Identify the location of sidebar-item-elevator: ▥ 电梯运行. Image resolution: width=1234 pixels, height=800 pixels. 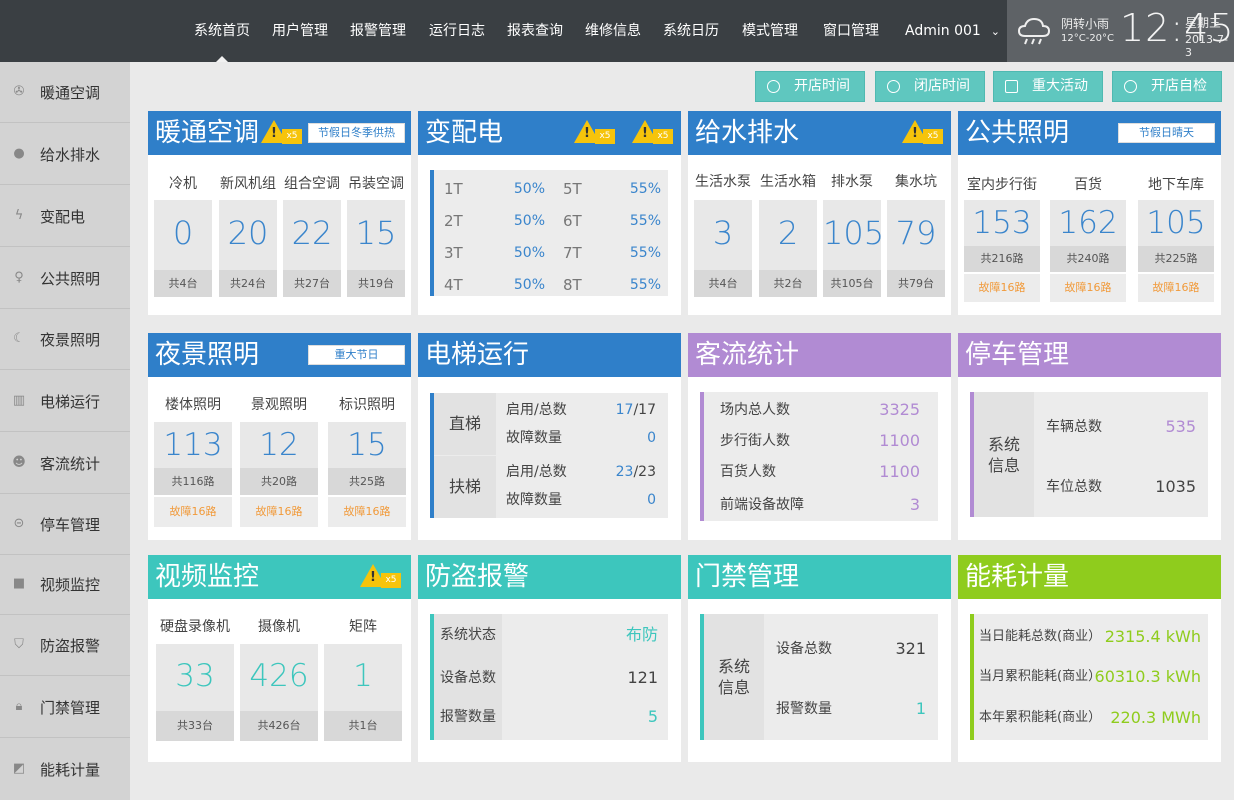
(65, 401).